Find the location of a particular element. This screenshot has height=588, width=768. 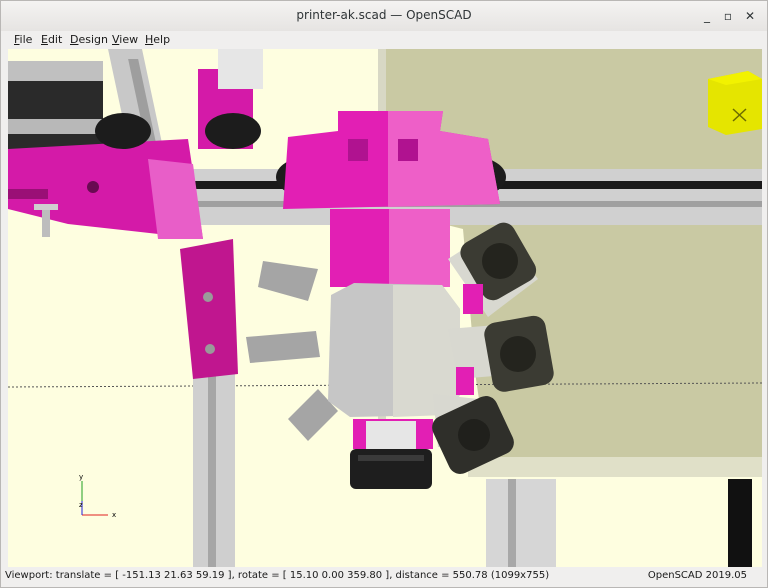

menu-edit: Edit is located at coordinates (51, 39).